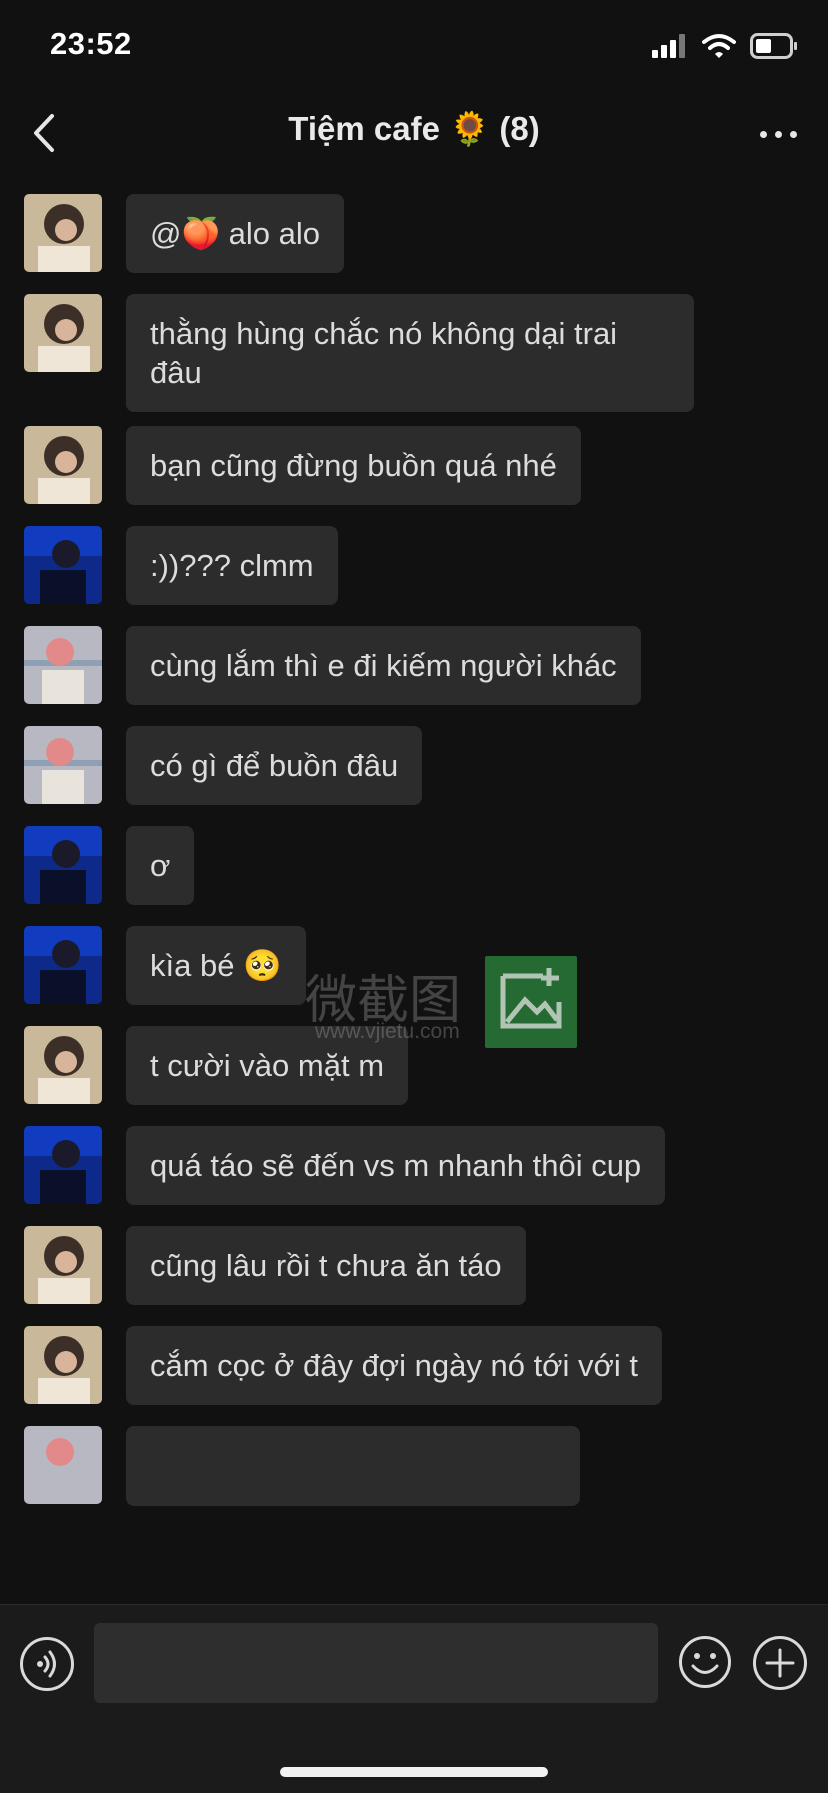  I want to click on voice-icon, so click(46, 1664).